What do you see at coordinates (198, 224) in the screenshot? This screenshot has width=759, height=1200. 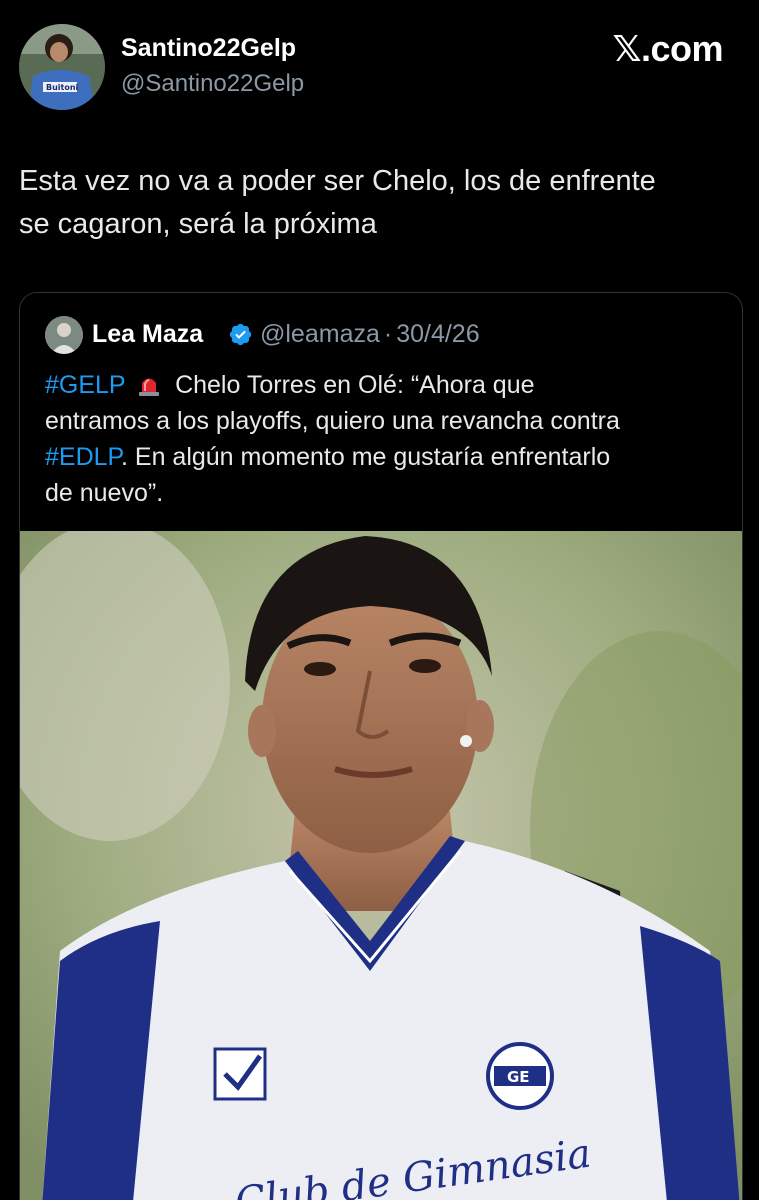 I see `tweet-text-line: se cagaron, será la próxima` at bounding box center [198, 224].